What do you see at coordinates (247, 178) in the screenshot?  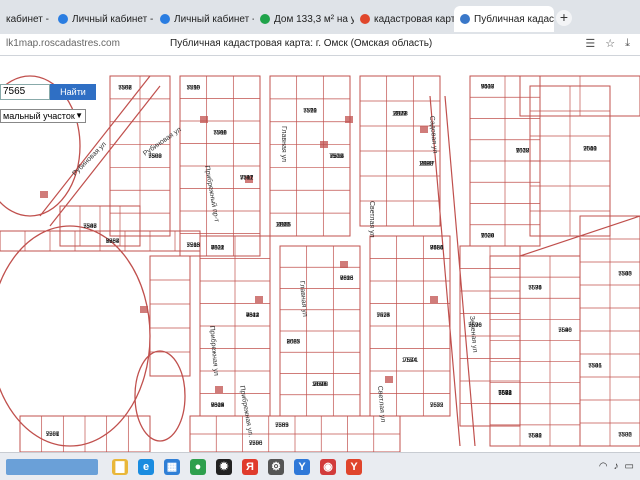 I see `parcel-label: 5712` at bounding box center [247, 178].